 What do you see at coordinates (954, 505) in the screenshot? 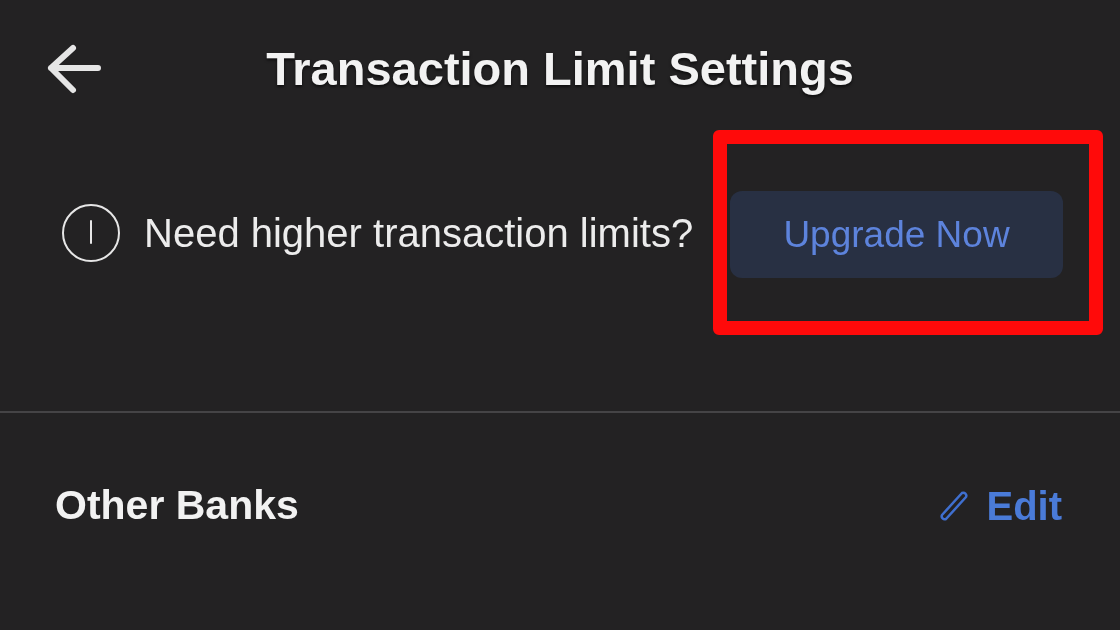
I see `pencil-icon` at bounding box center [954, 505].